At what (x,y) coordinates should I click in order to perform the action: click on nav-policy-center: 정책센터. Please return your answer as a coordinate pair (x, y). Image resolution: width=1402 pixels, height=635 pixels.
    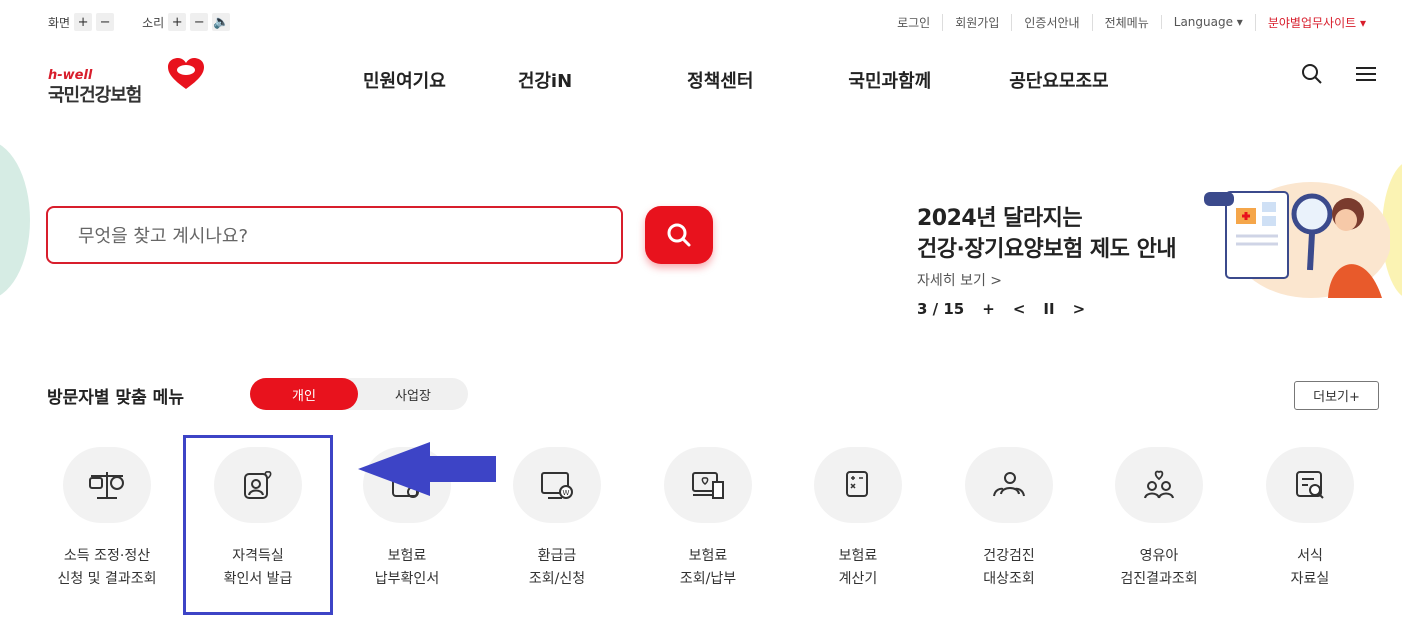
    Looking at the image, I should click on (720, 80).